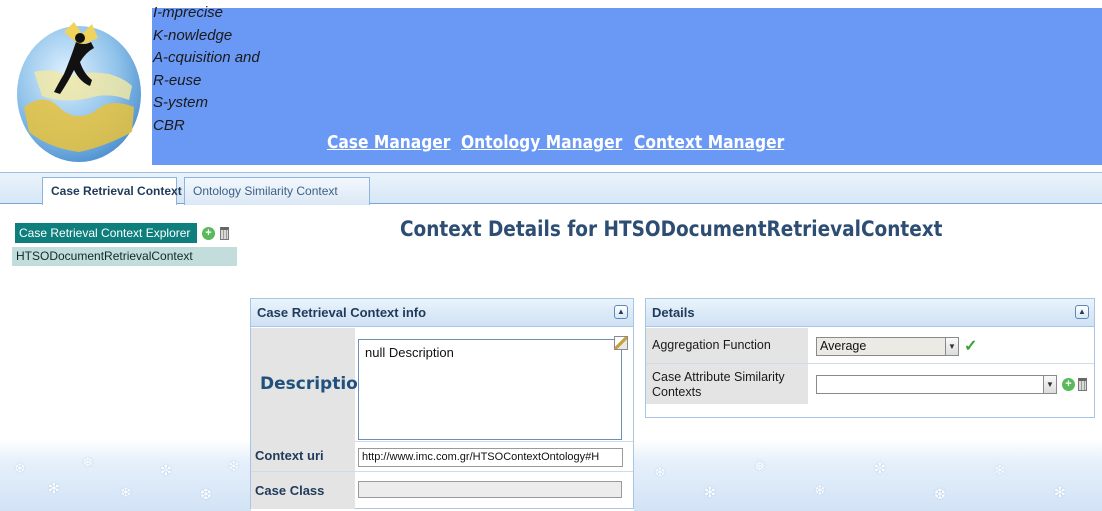 The height and width of the screenshot is (511, 1102). I want to click on case-class-field, so click(490, 489).